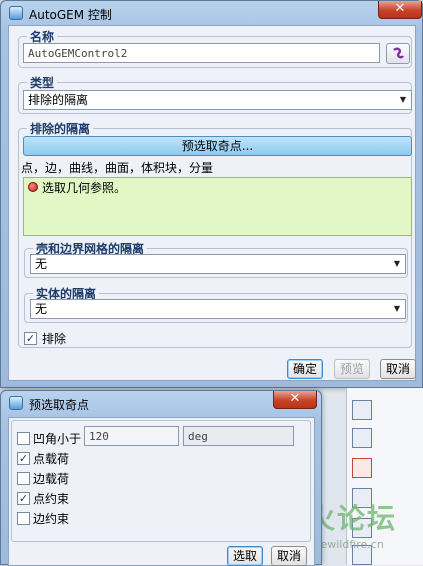 This screenshot has width=423, height=566. Describe the element at coordinates (131, 436) in the screenshot. I see `angle-input: 120` at that location.